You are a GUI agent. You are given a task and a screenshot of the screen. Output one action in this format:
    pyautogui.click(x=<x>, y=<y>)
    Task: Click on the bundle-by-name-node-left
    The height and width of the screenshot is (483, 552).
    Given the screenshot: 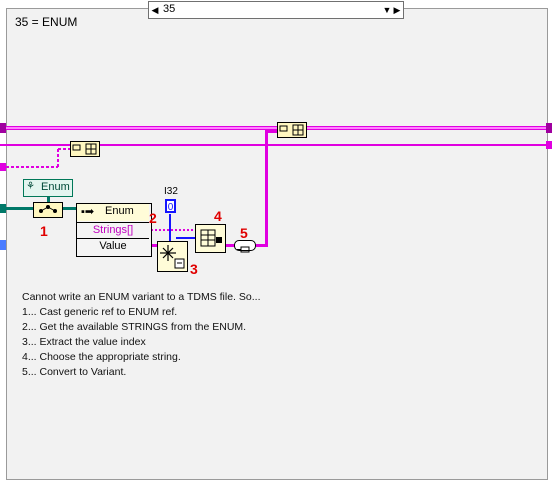 What is the action you would take?
    pyautogui.click(x=85, y=149)
    